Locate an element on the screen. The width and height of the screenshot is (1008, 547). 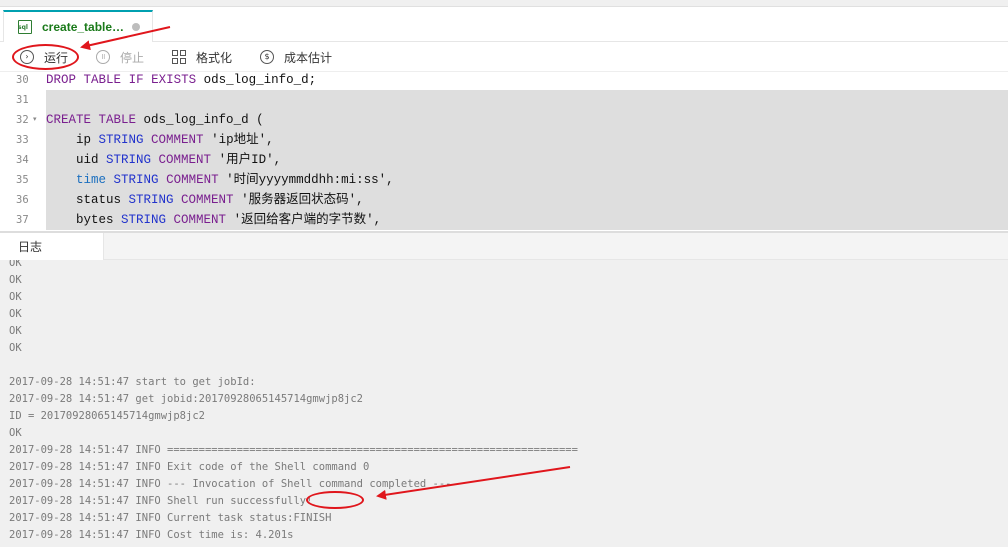
log-line: 2017-09-28 14:51:47 start to get jobId: is located at coordinates (132, 382).